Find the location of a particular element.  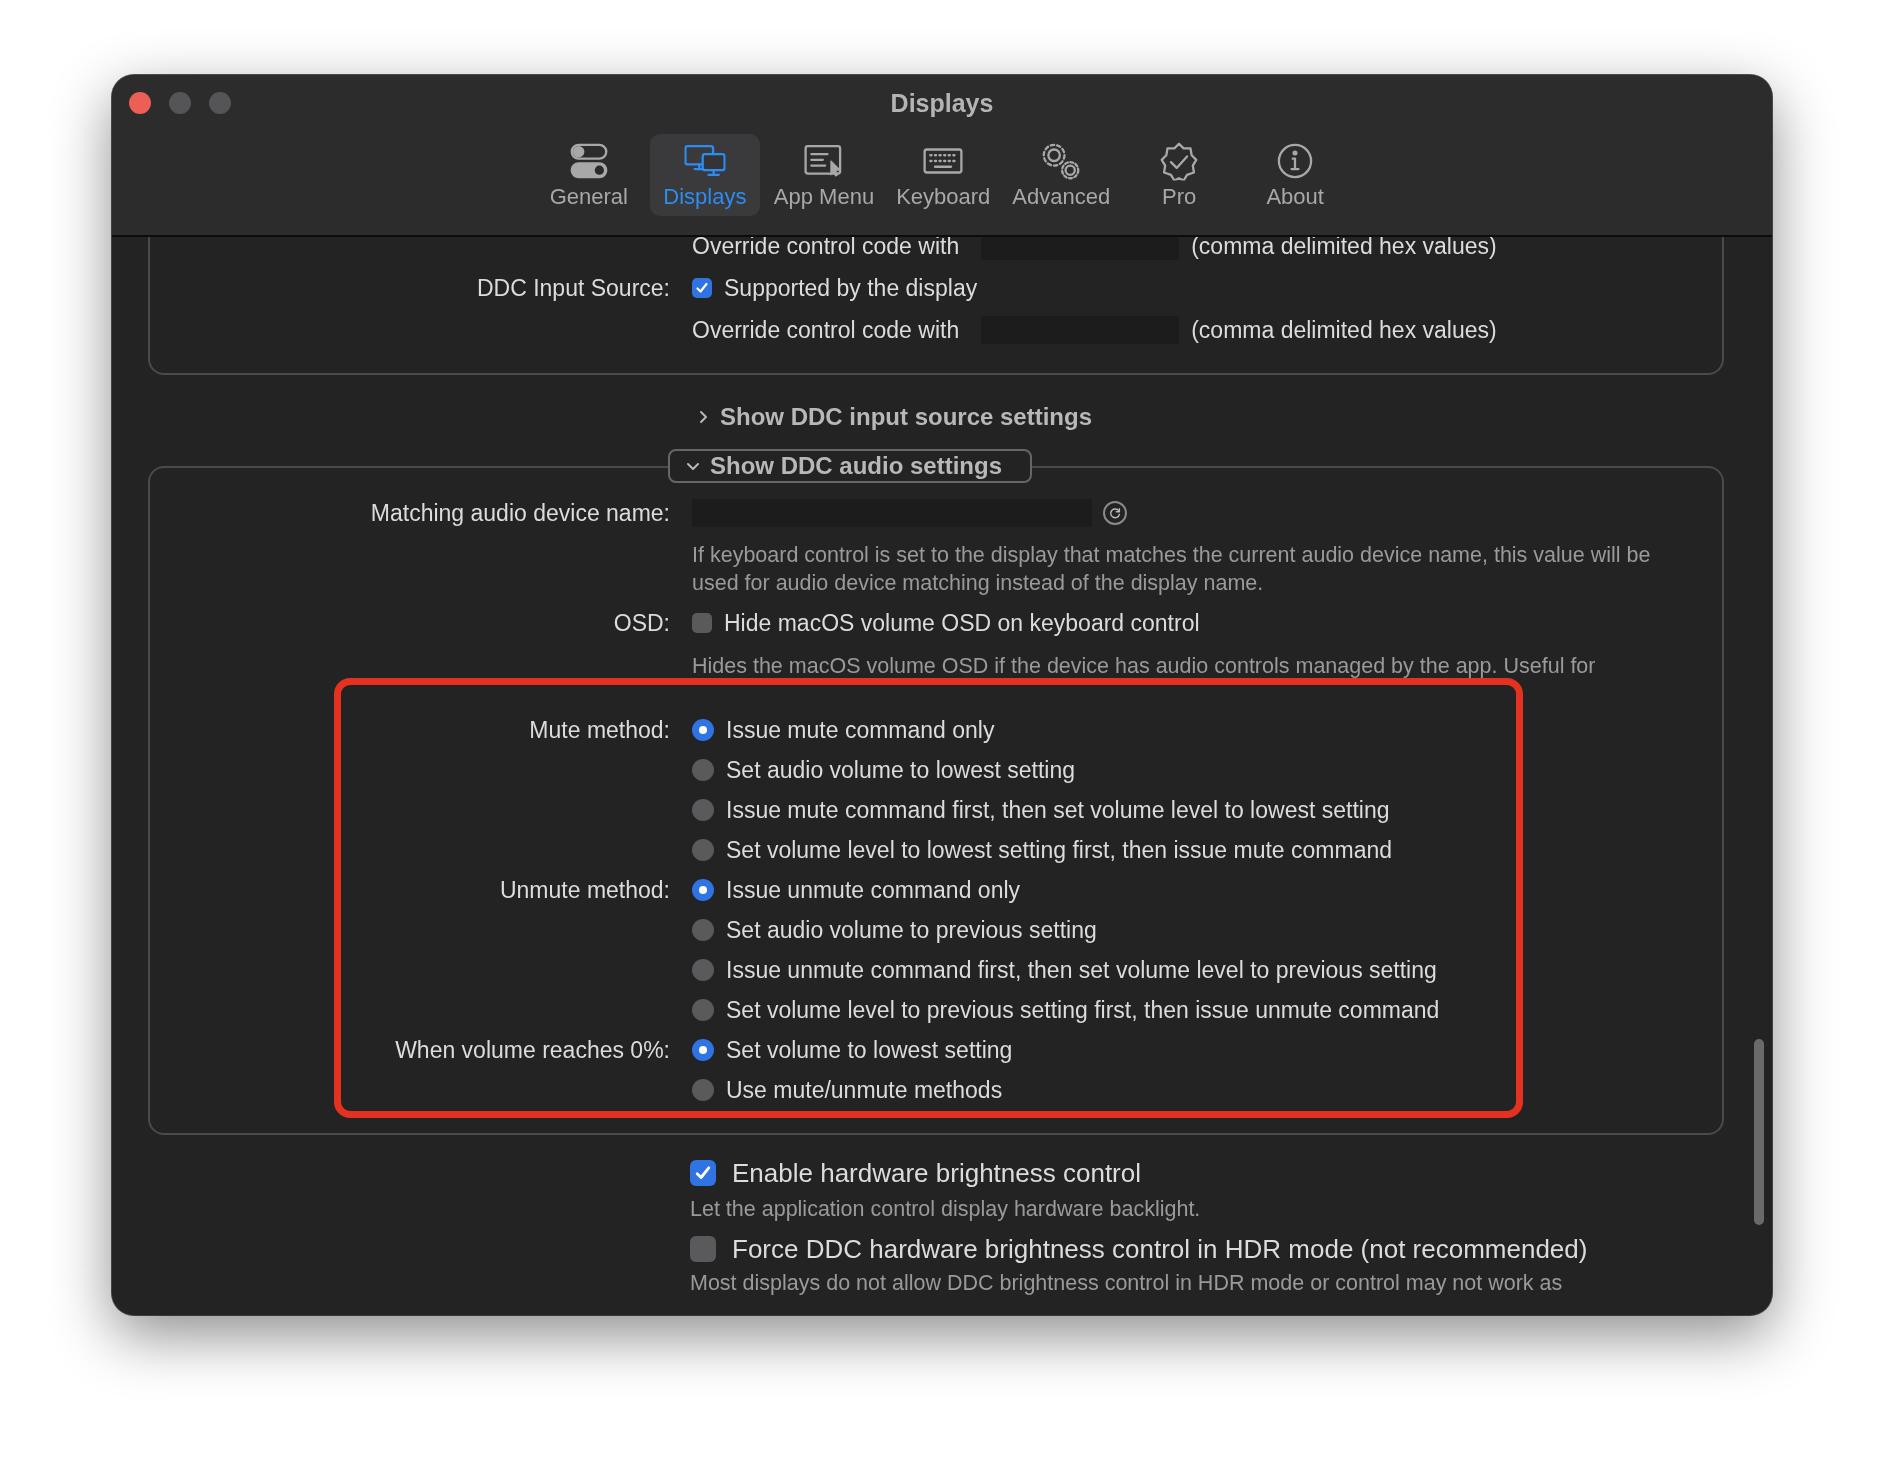

field-label: Matching audio device name: is located at coordinates (520, 512).